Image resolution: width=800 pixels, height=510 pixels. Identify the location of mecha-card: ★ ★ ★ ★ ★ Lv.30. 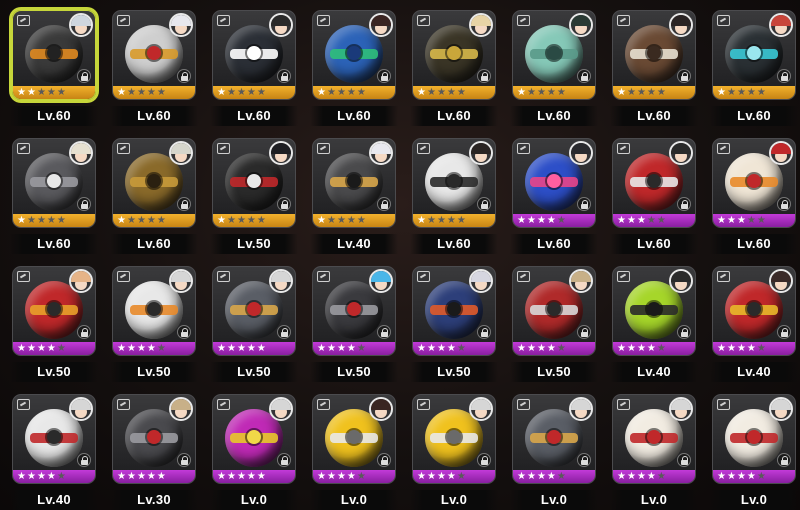
(154, 451).